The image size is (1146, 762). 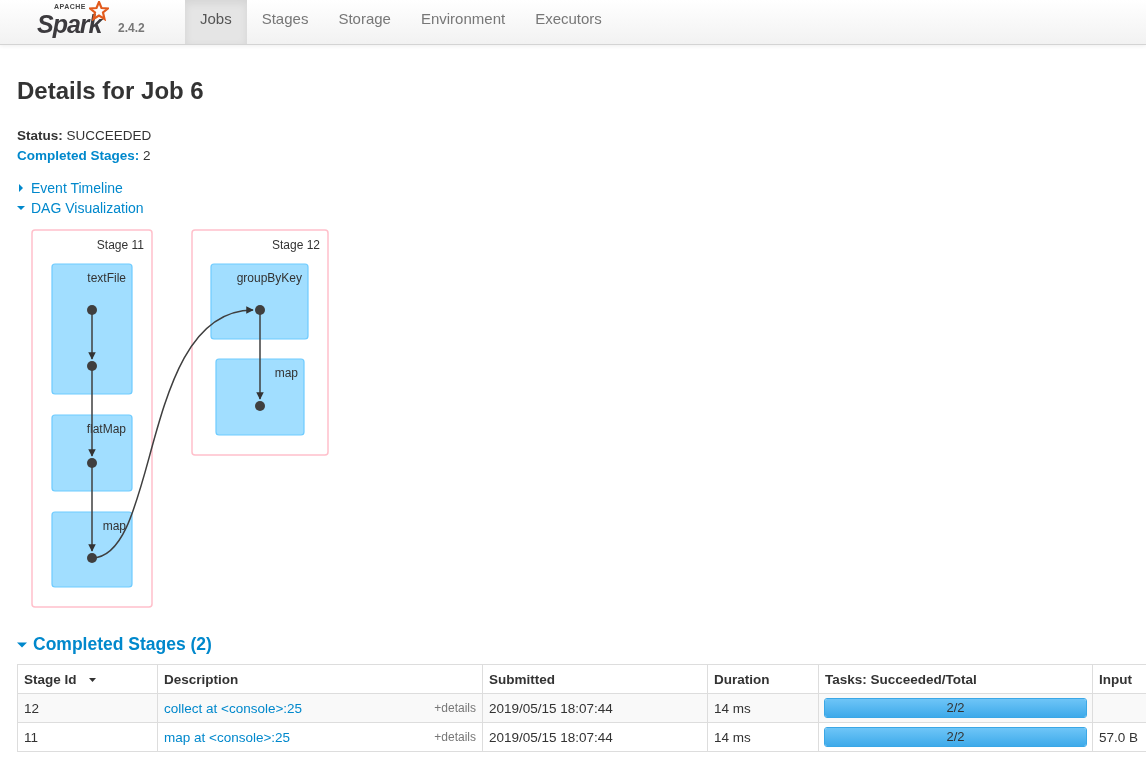 I want to click on column-header: Duration, so click(x=763, y=679).